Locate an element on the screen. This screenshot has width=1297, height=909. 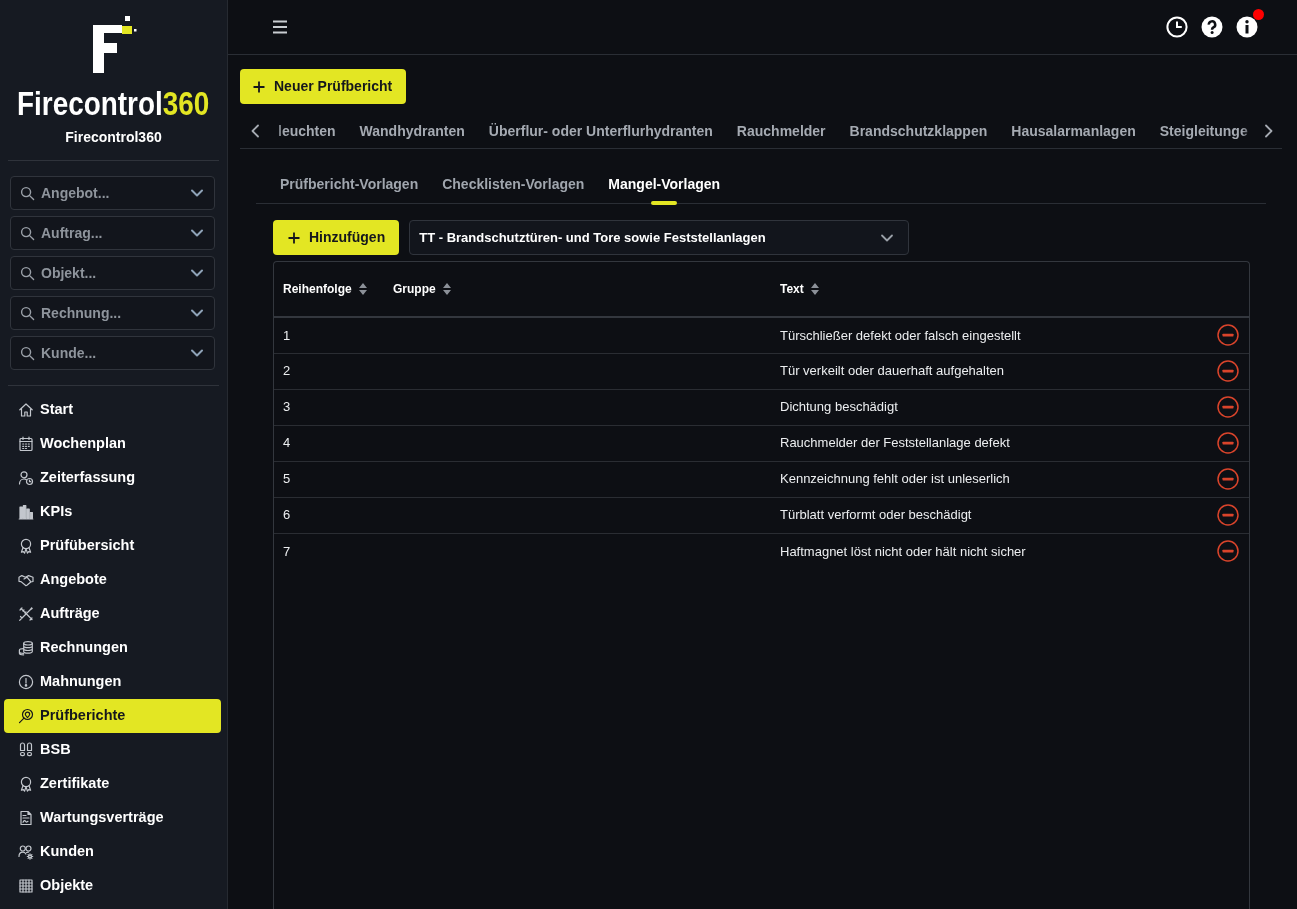
template-tab: Checklisten-Vorlagen is located at coordinates (513, 188).